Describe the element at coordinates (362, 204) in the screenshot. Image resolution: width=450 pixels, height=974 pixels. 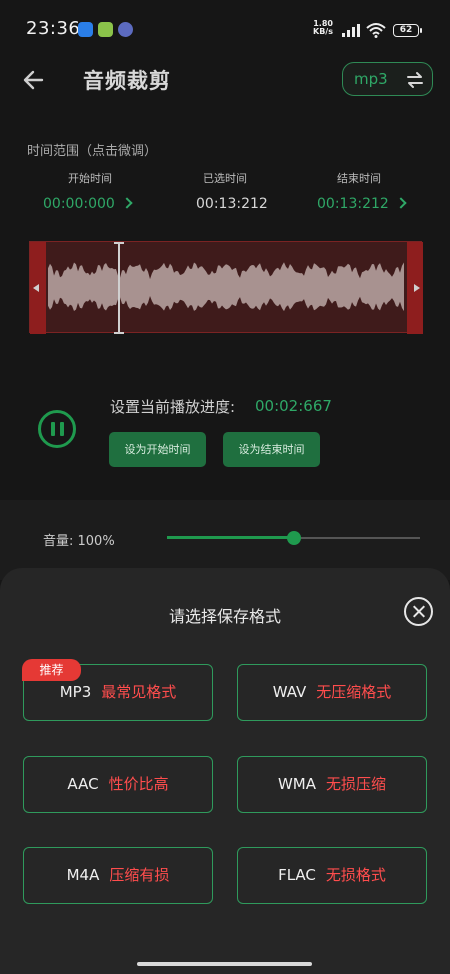
I see `end-time-value: 00:13:212` at that location.